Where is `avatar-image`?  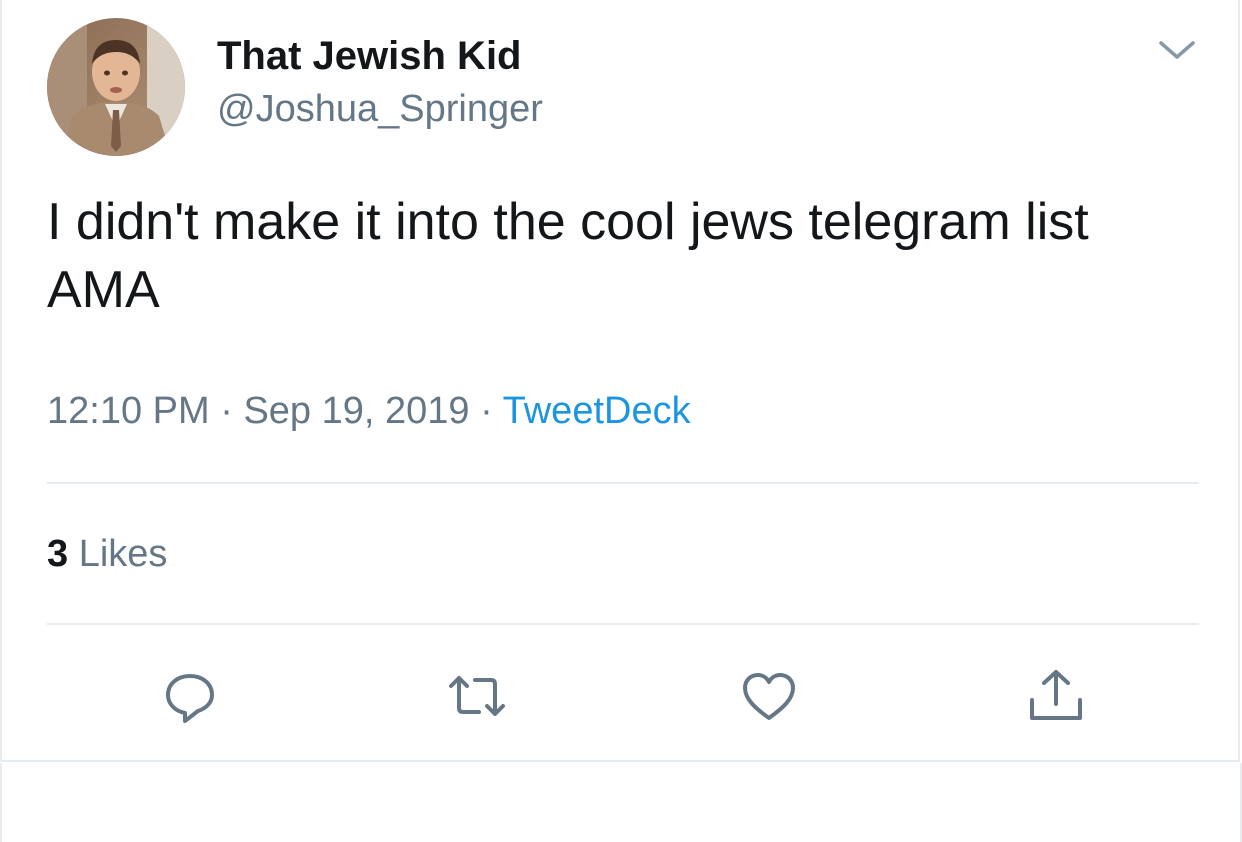
avatar-image is located at coordinates (116, 87).